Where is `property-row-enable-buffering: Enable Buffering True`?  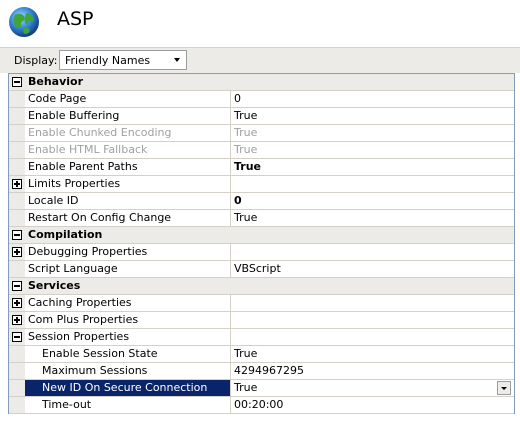 property-row-enable-buffering: Enable Buffering True is located at coordinates (261, 116).